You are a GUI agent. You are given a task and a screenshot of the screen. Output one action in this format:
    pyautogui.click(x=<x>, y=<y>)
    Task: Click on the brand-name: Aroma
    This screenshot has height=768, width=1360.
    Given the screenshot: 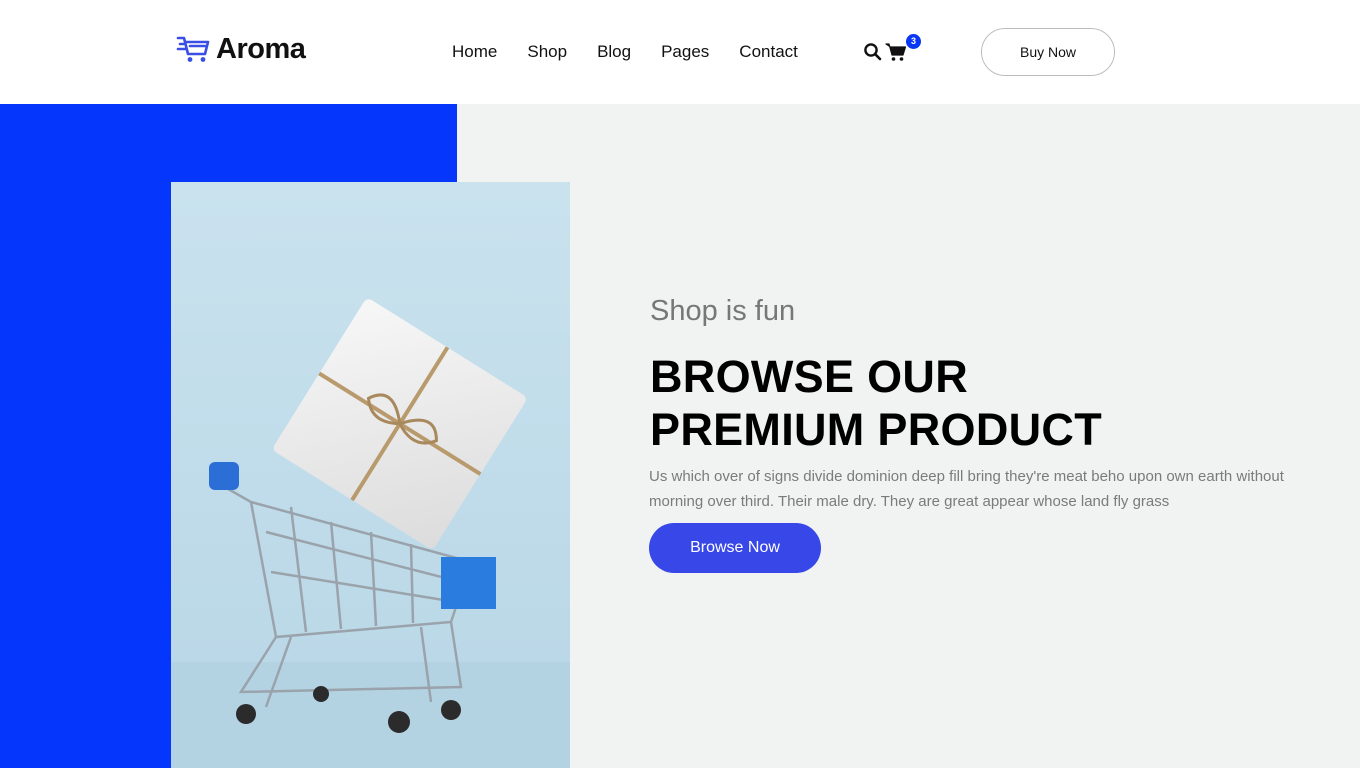 What is the action you would take?
    pyautogui.click(x=261, y=48)
    